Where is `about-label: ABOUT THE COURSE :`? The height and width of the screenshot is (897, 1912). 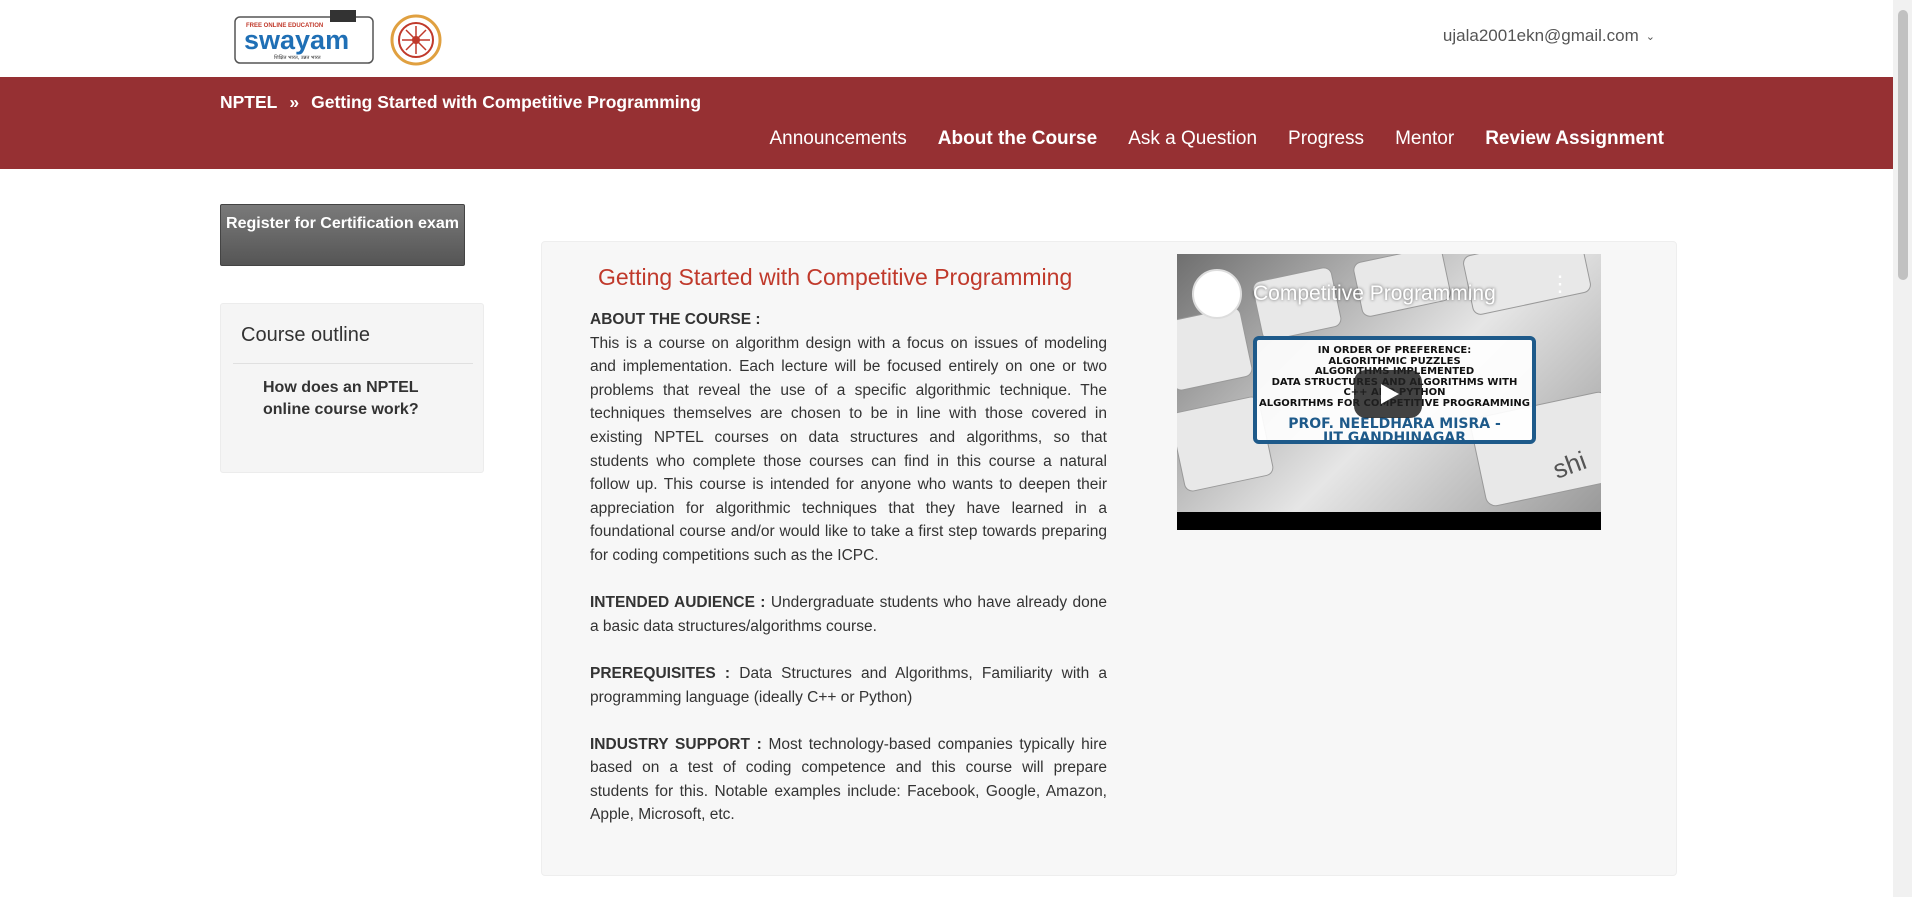
about-label: ABOUT THE COURSE : is located at coordinates (675, 319).